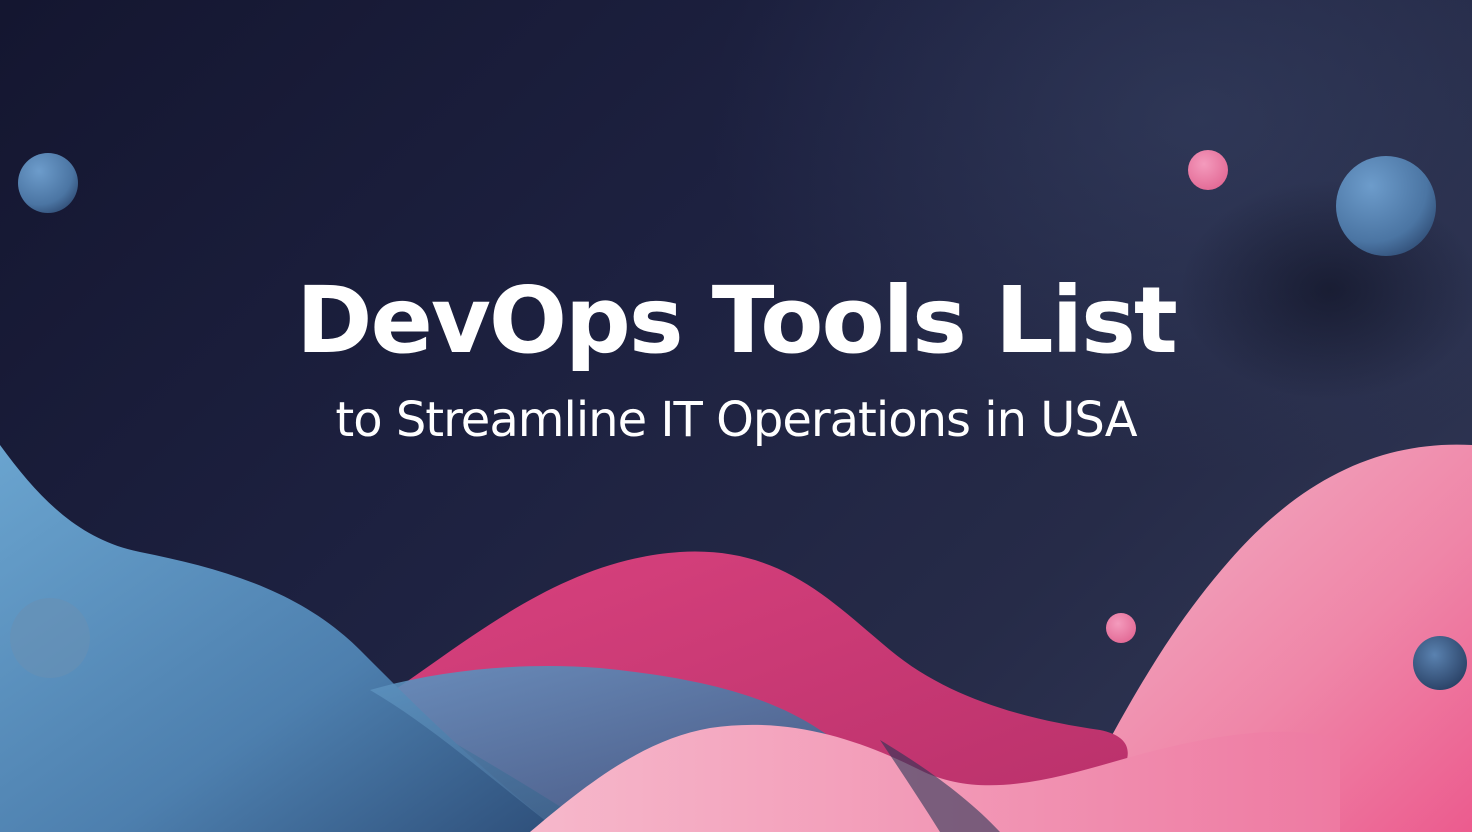 The width and height of the screenshot is (1472, 832). Describe the element at coordinates (1121, 628) in the screenshot. I see `pink-sphere-small` at that location.